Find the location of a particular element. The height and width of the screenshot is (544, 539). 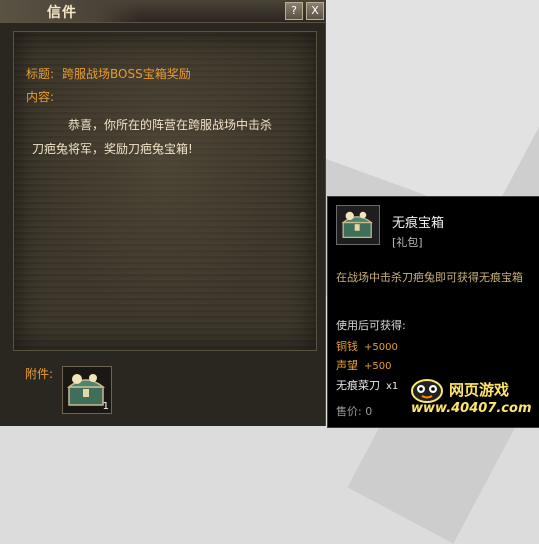

reward-amount: +5000 is located at coordinates (381, 347).